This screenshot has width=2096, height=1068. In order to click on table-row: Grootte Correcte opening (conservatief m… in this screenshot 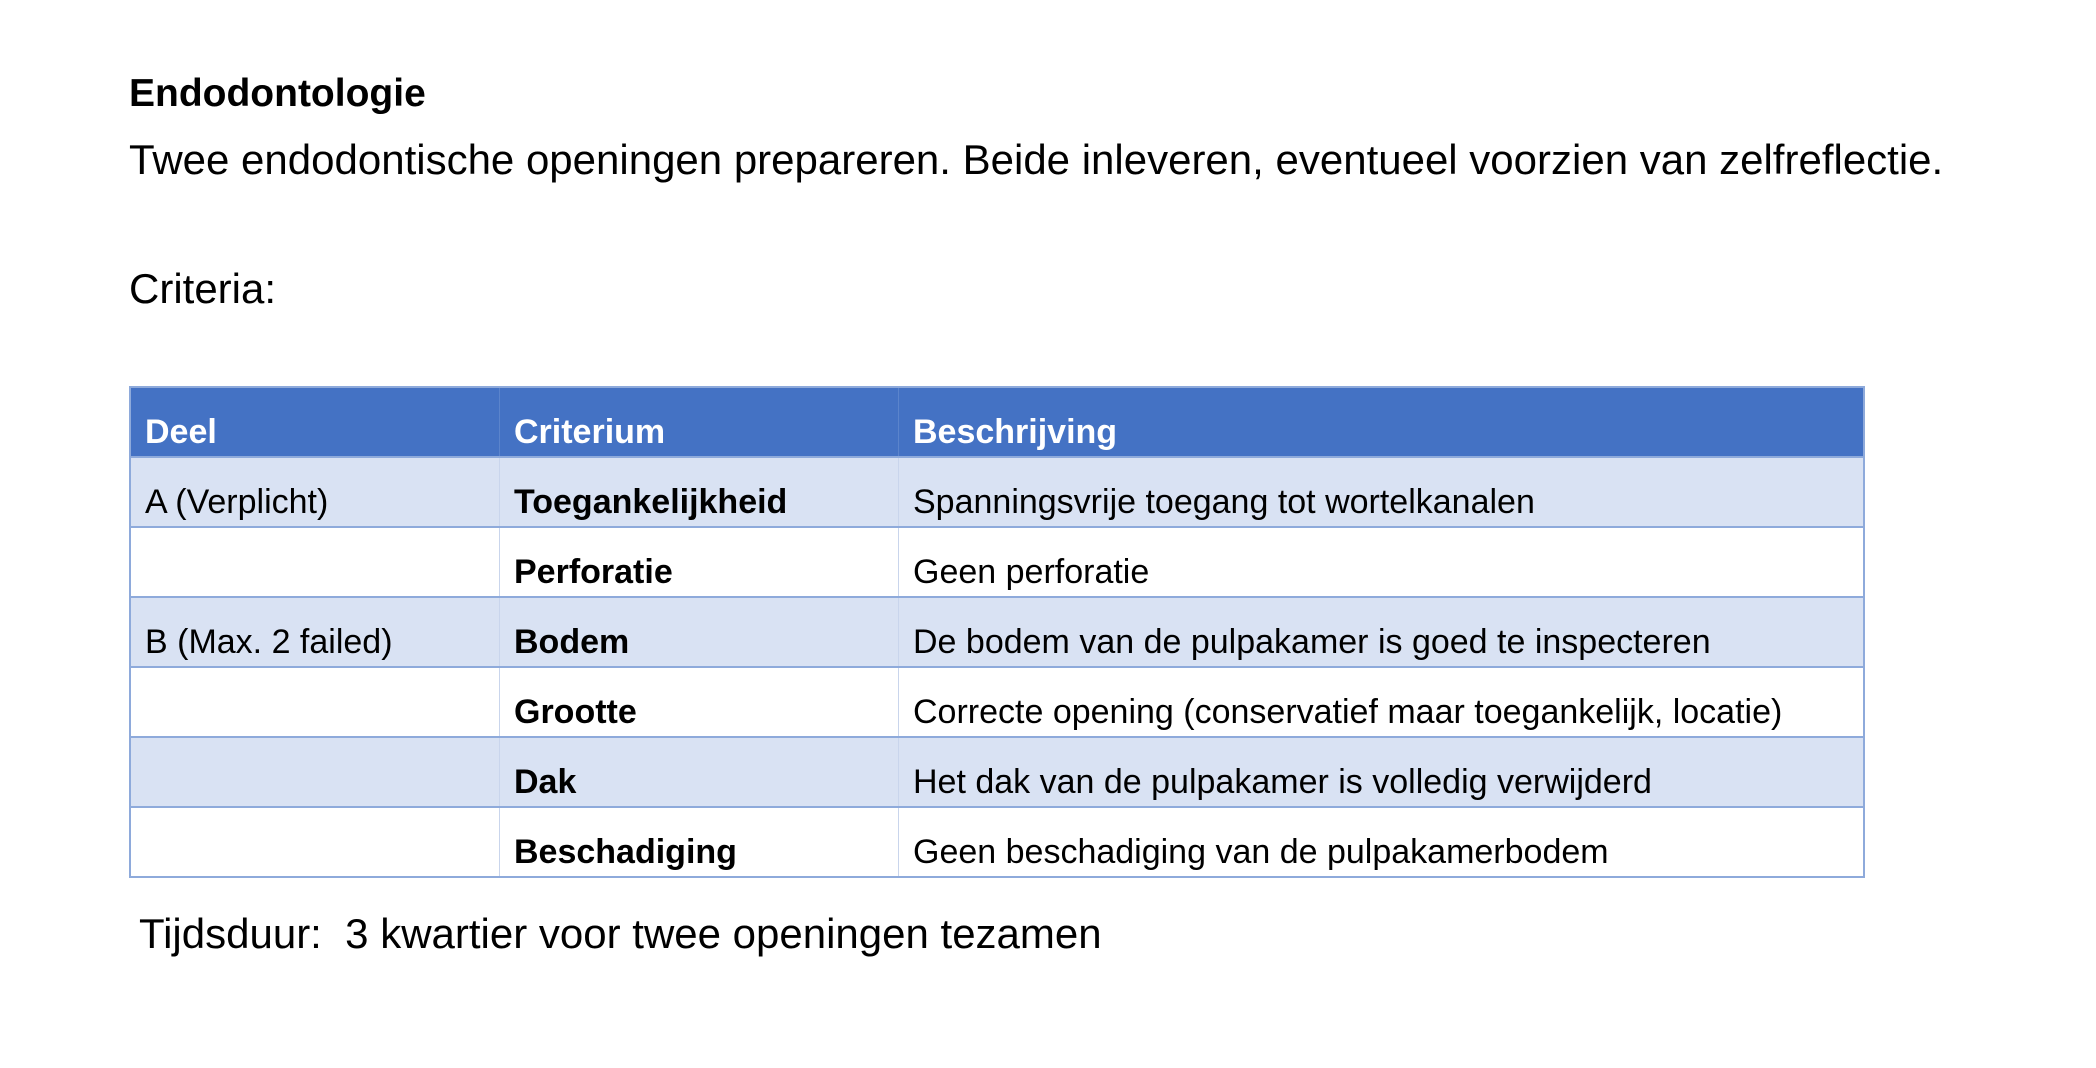, I will do `click(997, 701)`.